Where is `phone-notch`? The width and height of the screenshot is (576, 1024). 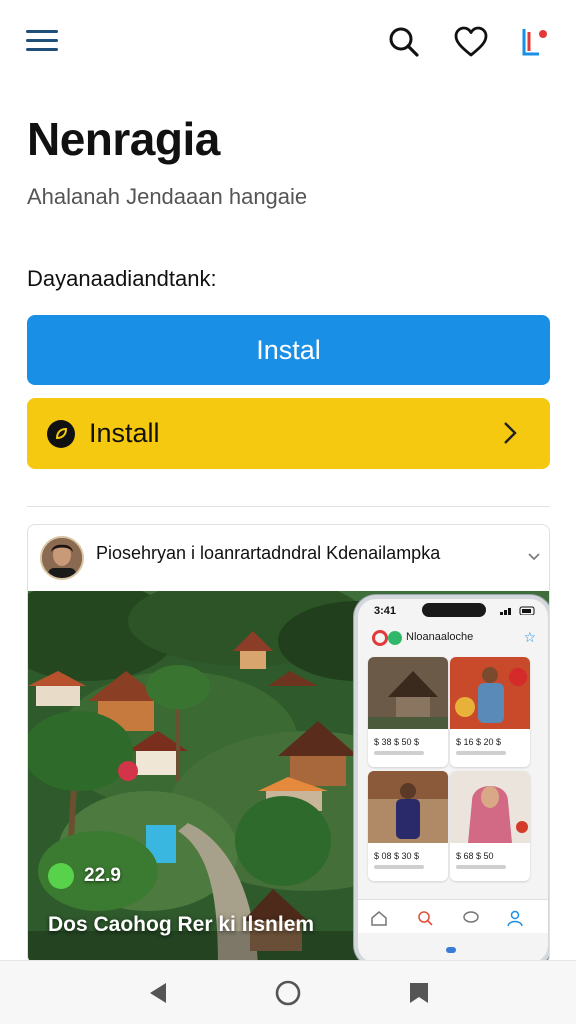 phone-notch is located at coordinates (454, 610).